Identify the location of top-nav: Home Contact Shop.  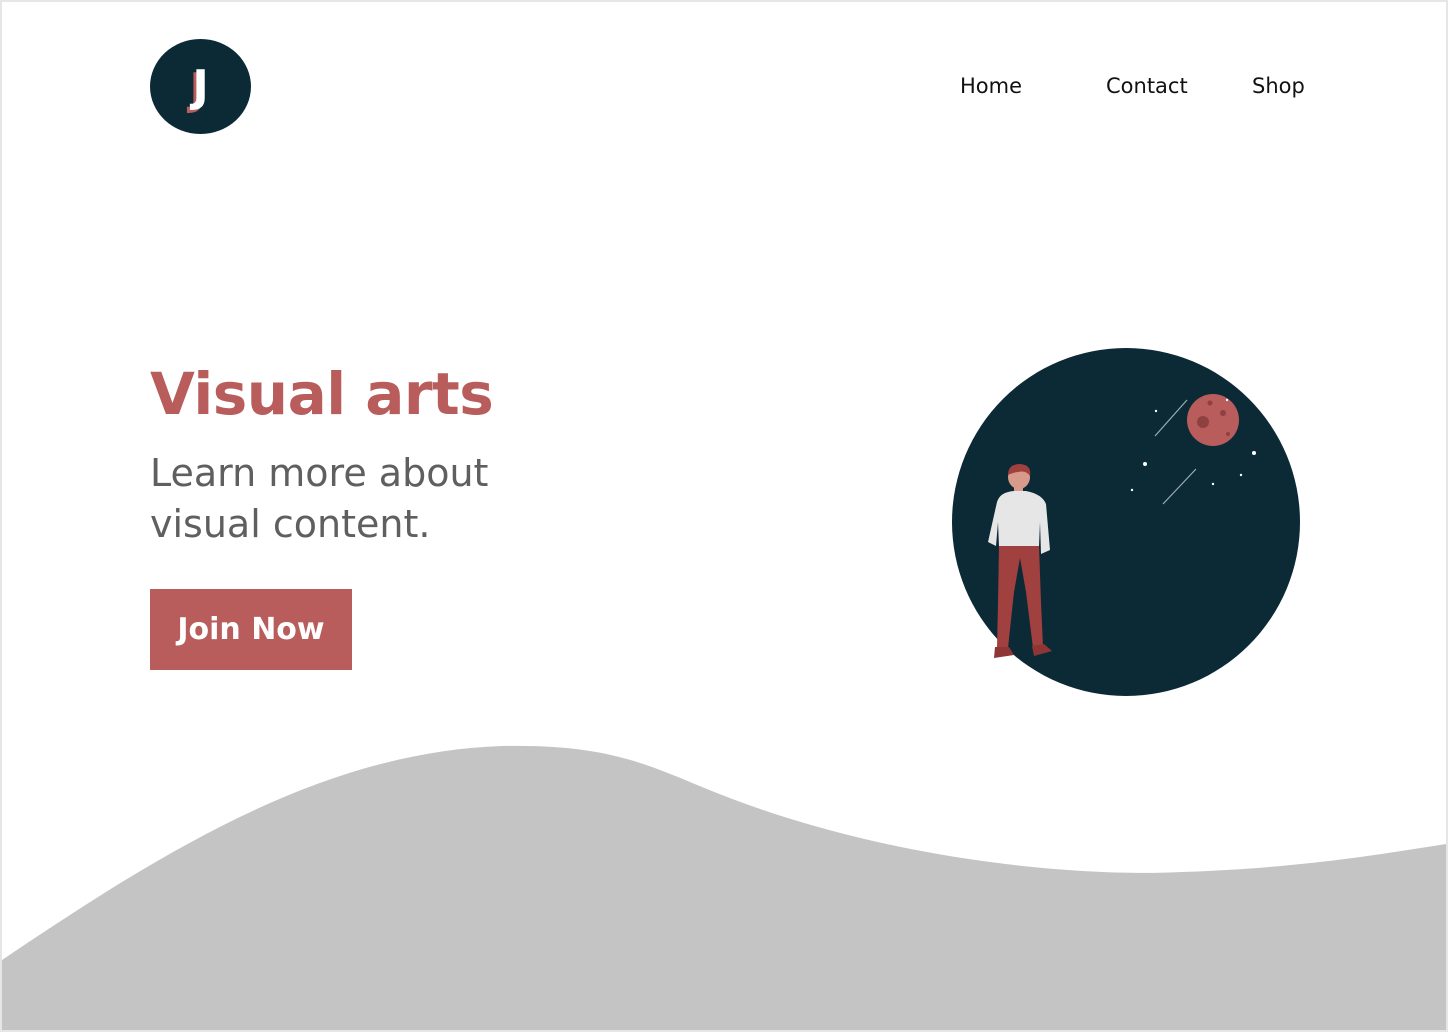
(724, 89).